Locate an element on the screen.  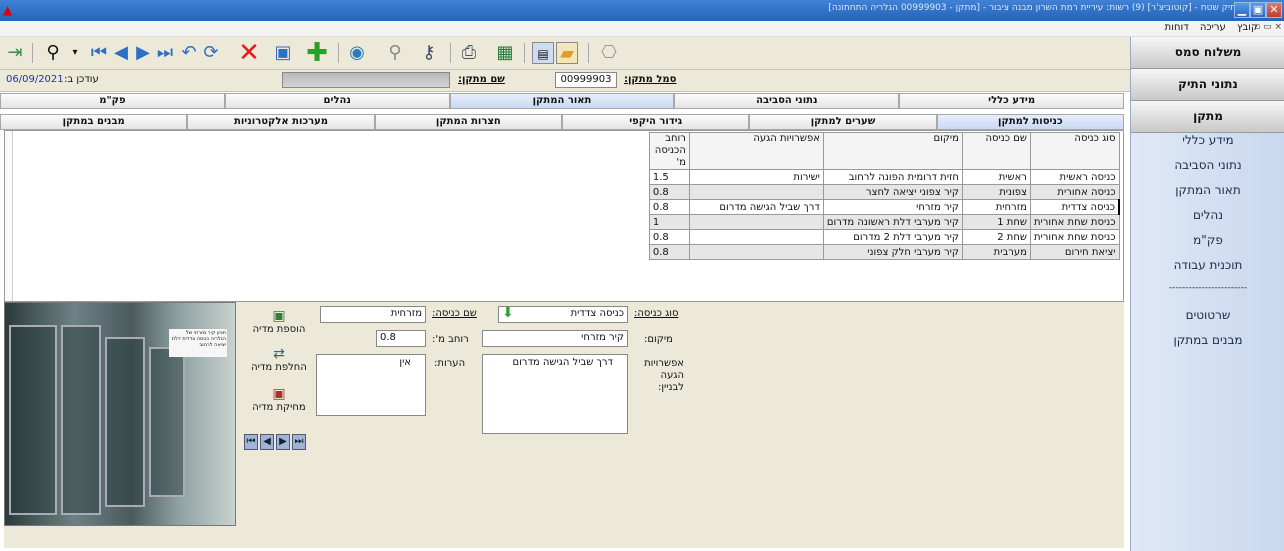
binoculars-icon: ⚲ is located at coordinates (53, 53).